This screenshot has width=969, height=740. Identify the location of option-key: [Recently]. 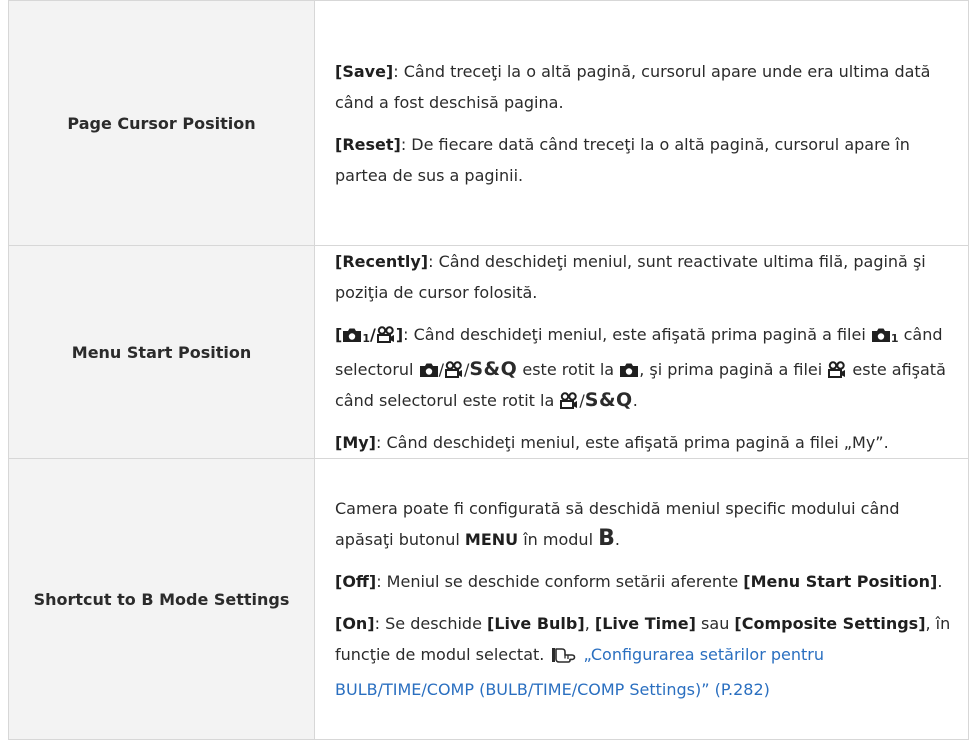
(382, 261).